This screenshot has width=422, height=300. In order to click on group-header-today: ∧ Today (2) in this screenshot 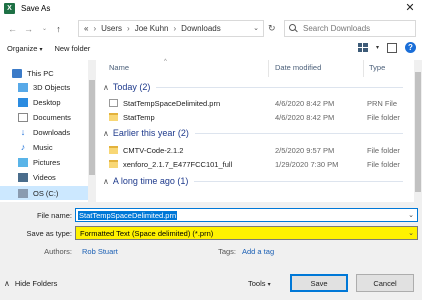, I will do `click(253, 87)`.